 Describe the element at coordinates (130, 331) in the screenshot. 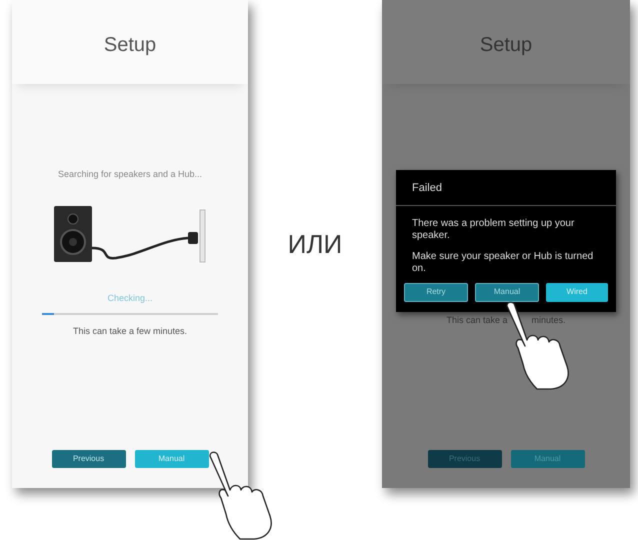

I see `info-text: This can take a few minutes.` at that location.